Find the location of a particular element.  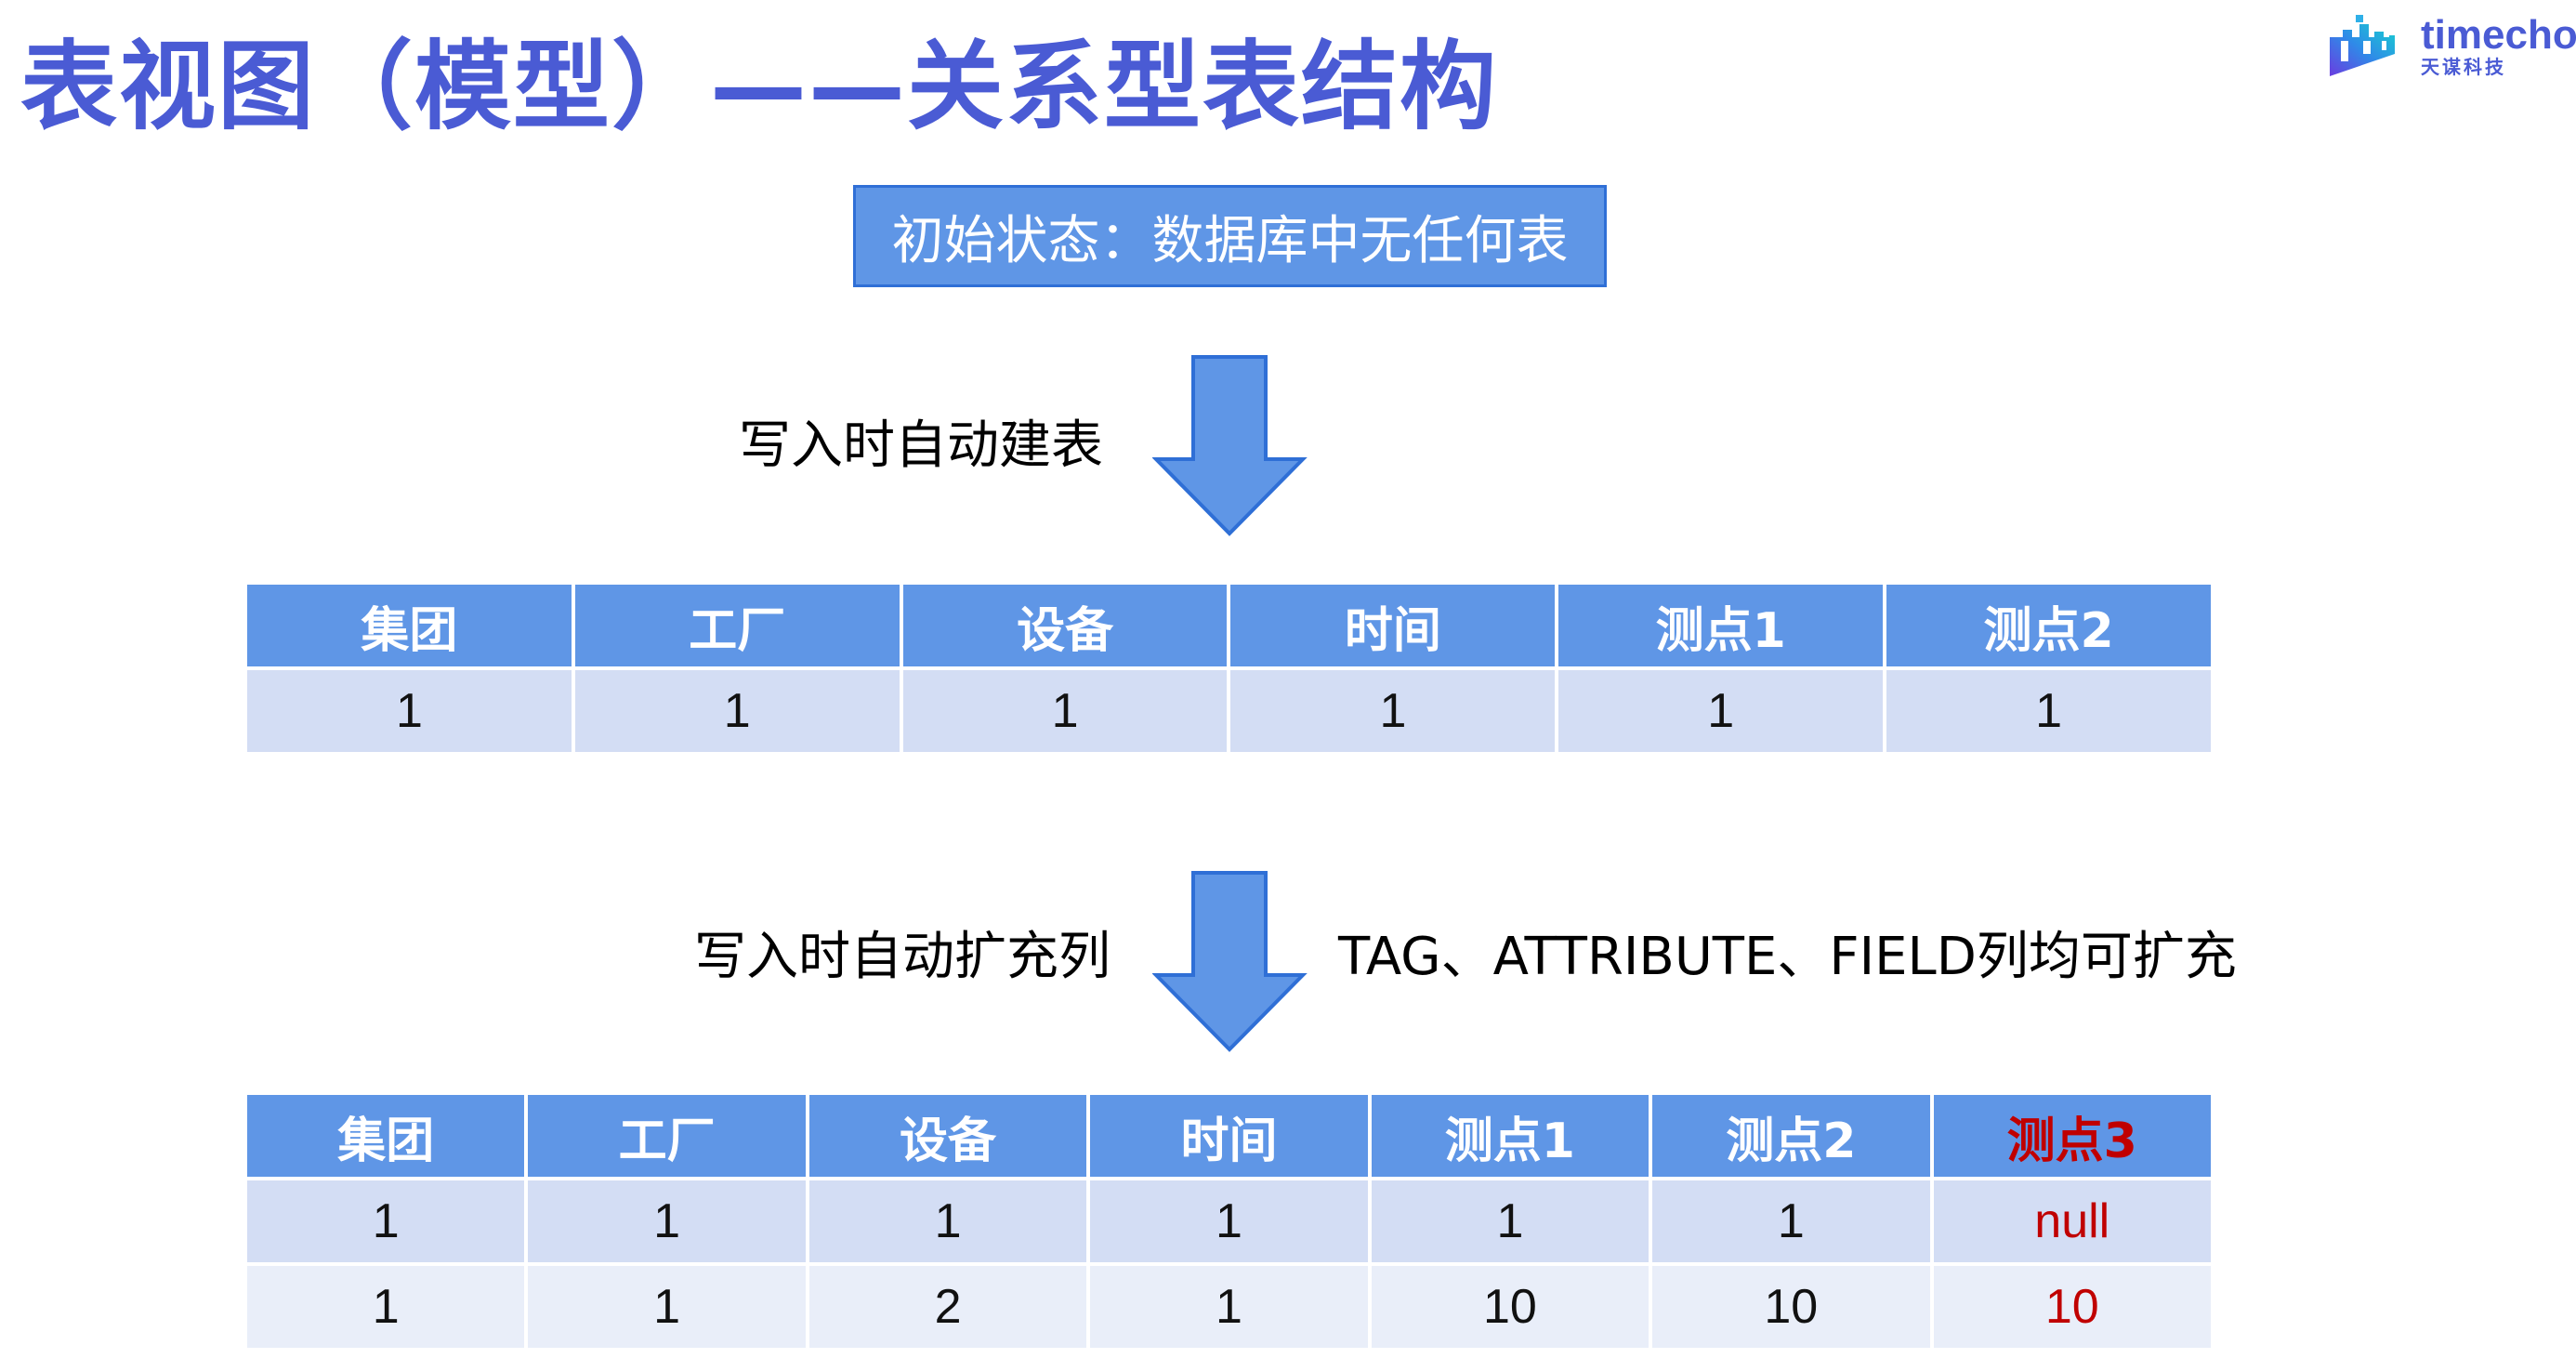

table-header-row: 集团 工厂 设备 时间 测点1 测点2 测点3 is located at coordinates (1229, 1136).